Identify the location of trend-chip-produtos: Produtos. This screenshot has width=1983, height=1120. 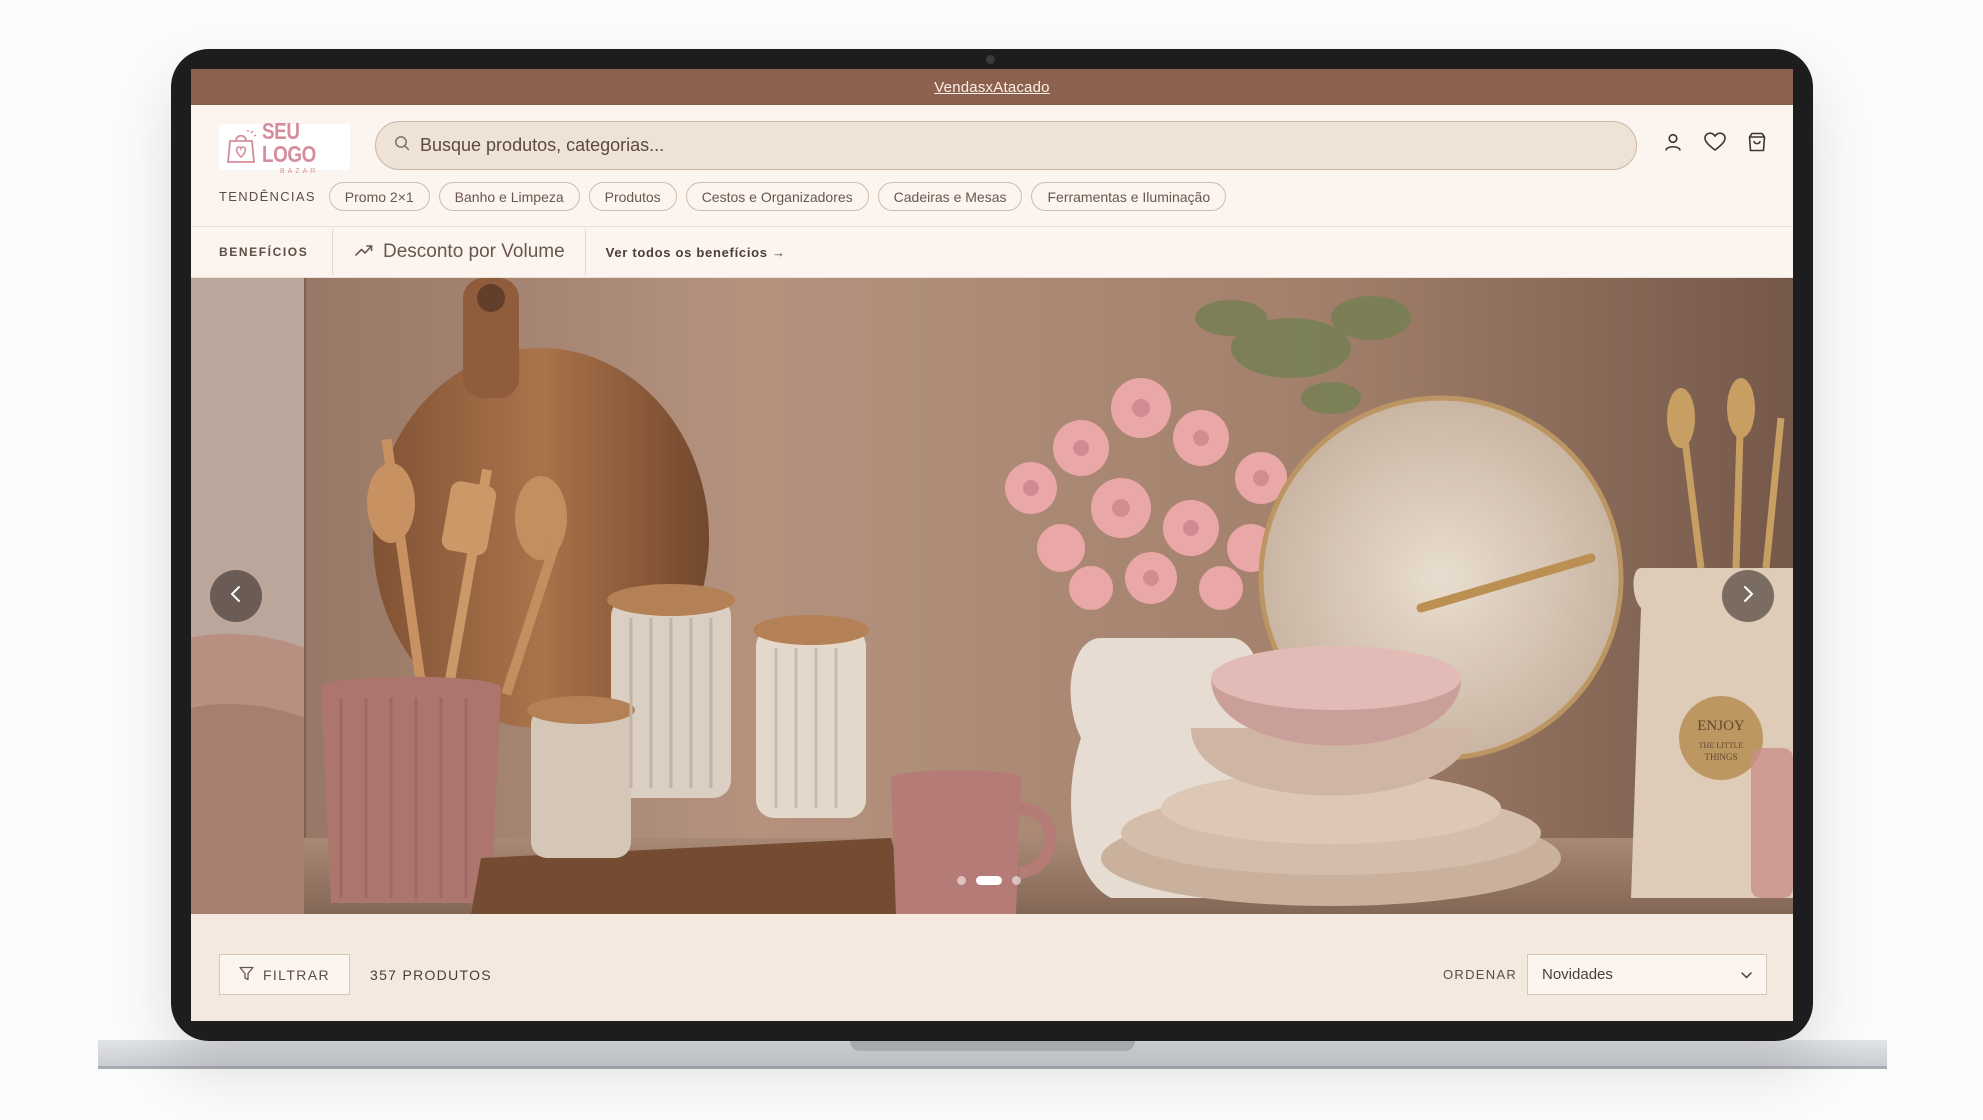
(632, 196).